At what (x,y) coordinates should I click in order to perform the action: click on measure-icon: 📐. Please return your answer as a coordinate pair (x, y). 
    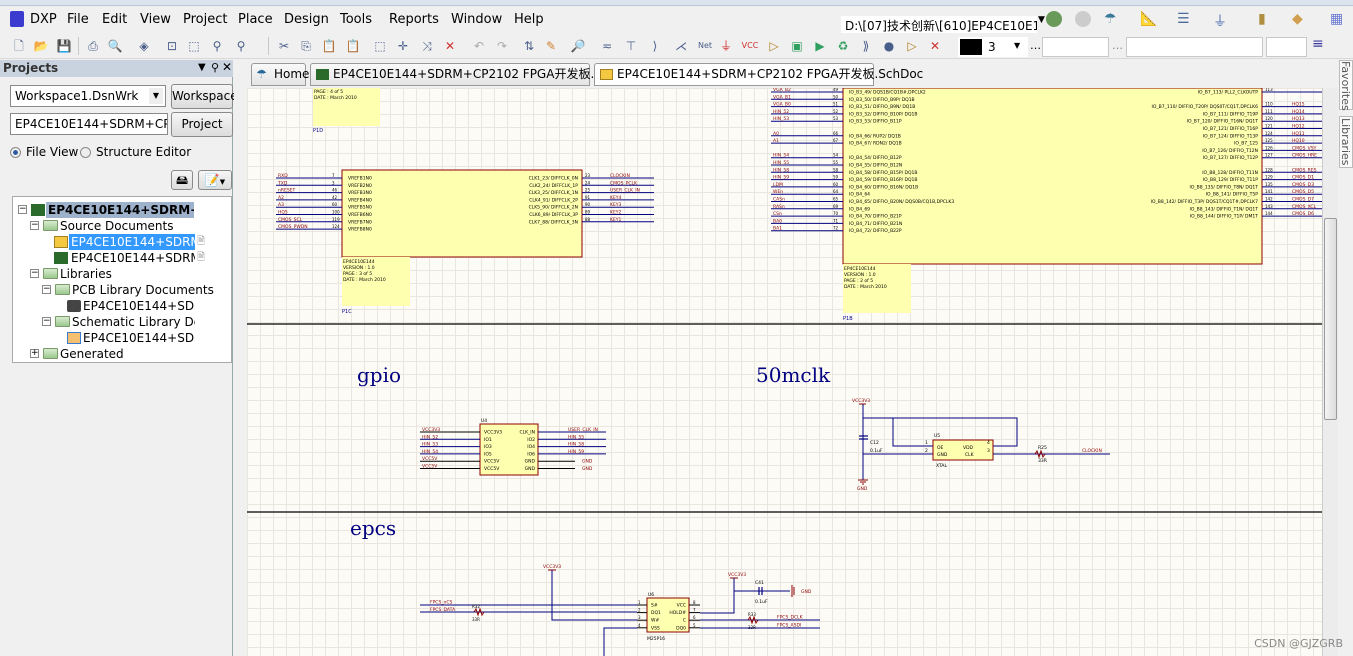
    Looking at the image, I should click on (1148, 19).